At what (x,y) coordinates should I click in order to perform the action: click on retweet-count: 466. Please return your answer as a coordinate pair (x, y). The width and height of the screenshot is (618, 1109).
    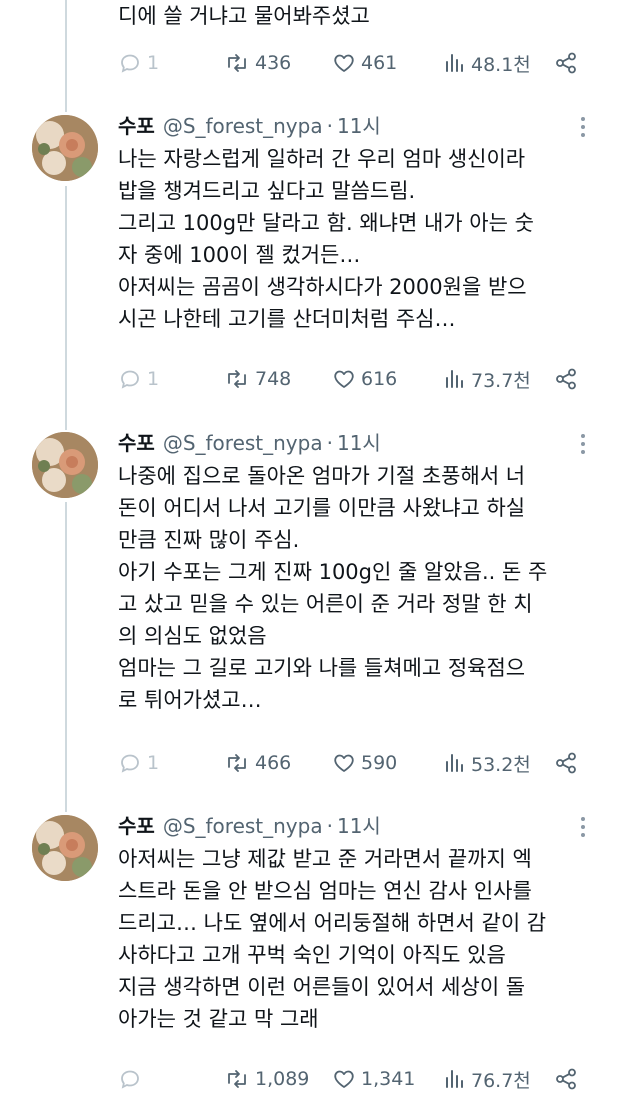
    Looking at the image, I should click on (273, 763).